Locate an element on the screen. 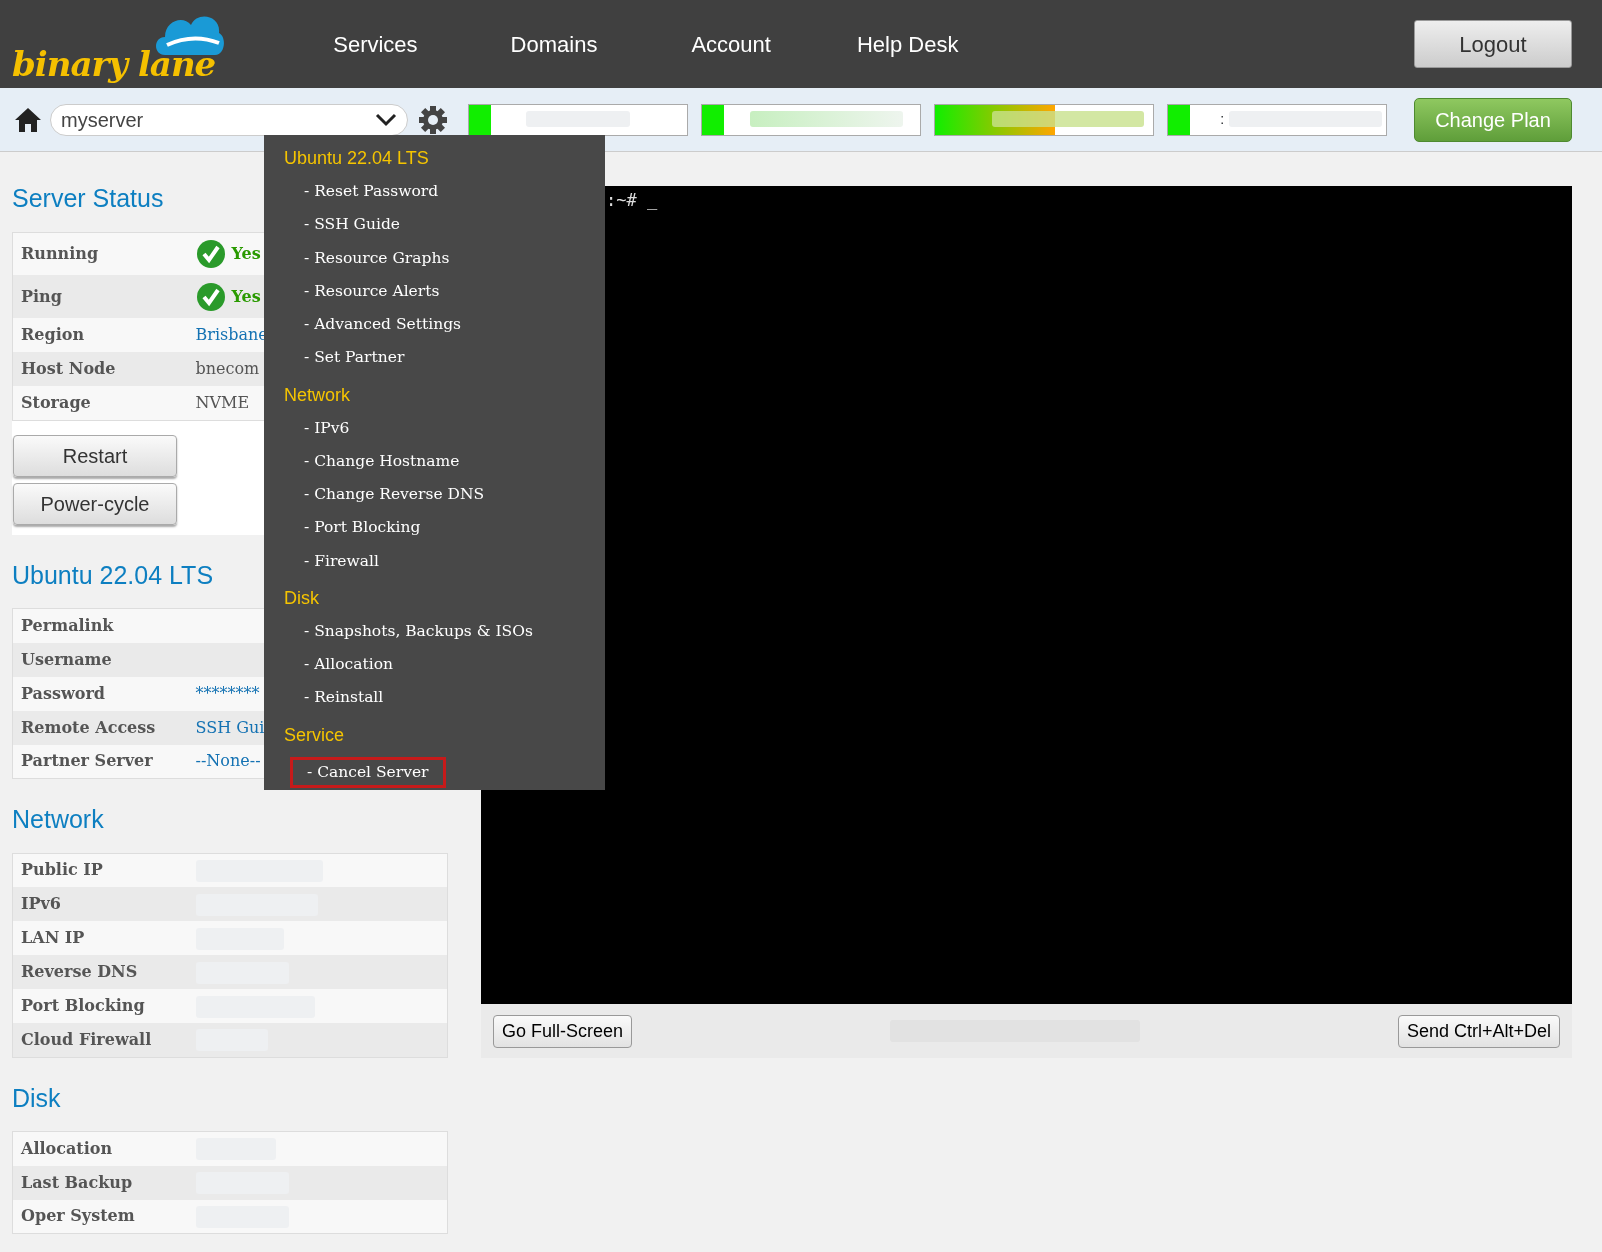 The width and height of the screenshot is (1602, 1252). menu-item: - Change Reverse DNS is located at coordinates (394, 495).